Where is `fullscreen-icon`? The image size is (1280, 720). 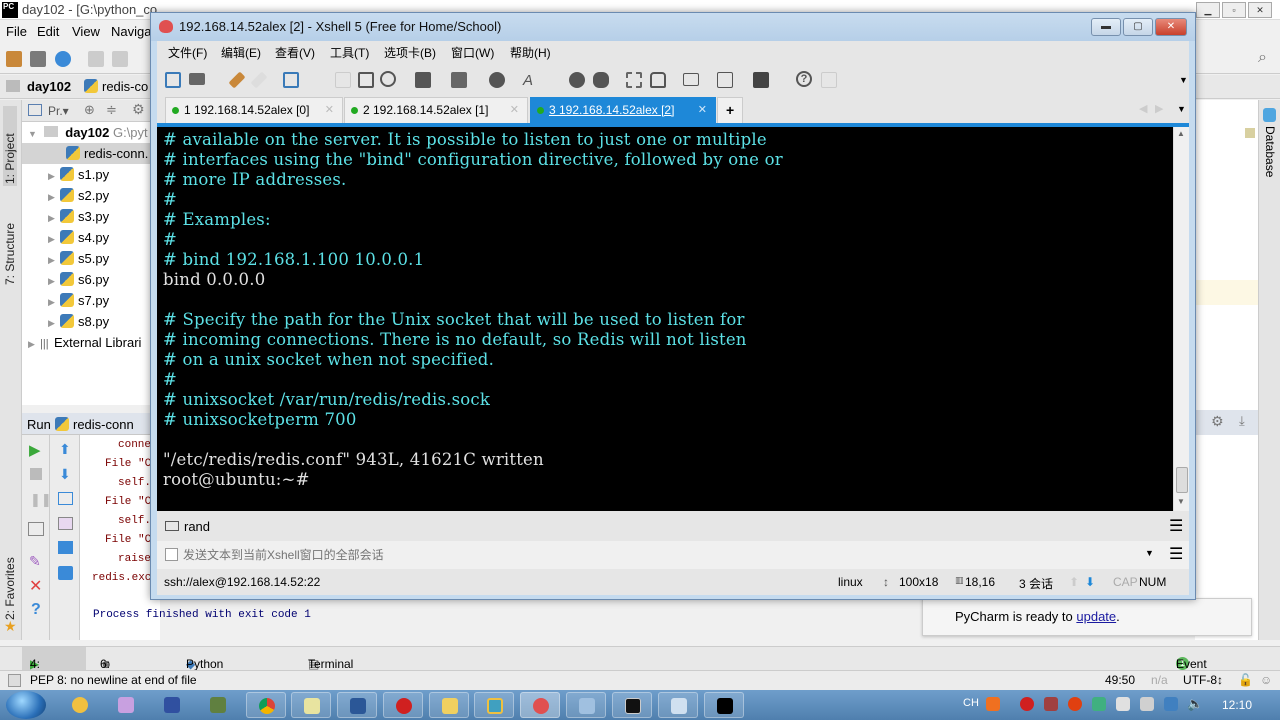 fullscreen-icon is located at coordinates (634, 80).